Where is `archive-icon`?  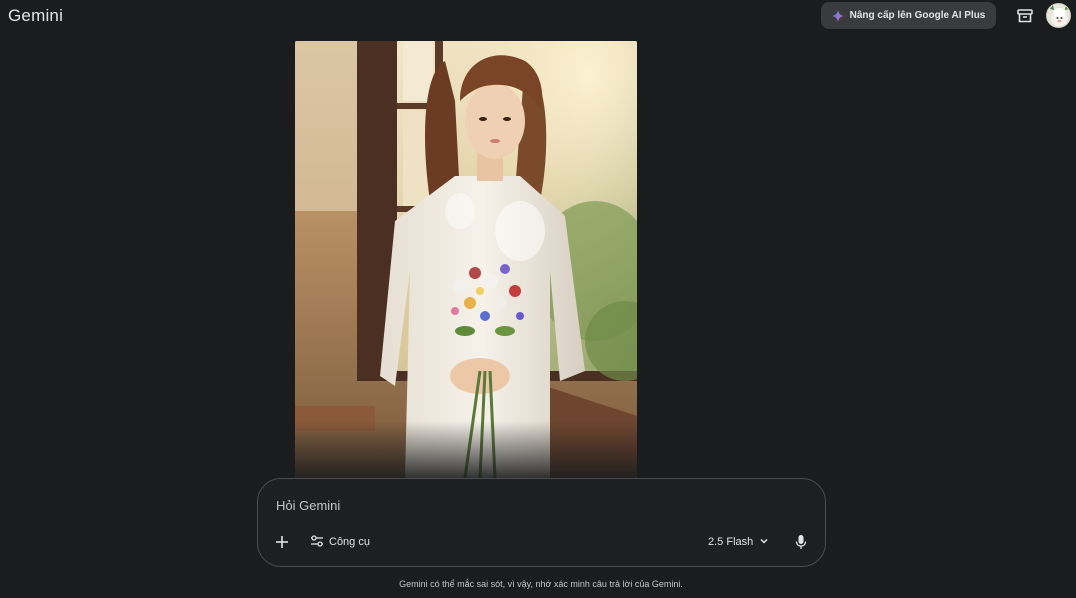
archive-icon is located at coordinates (1025, 16).